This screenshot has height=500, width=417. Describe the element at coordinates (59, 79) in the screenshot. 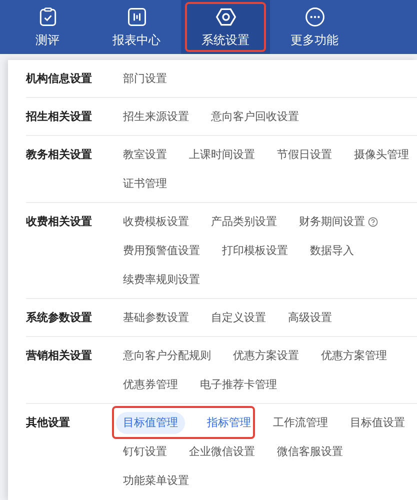

I see `section-title: 机构信息设置` at that location.